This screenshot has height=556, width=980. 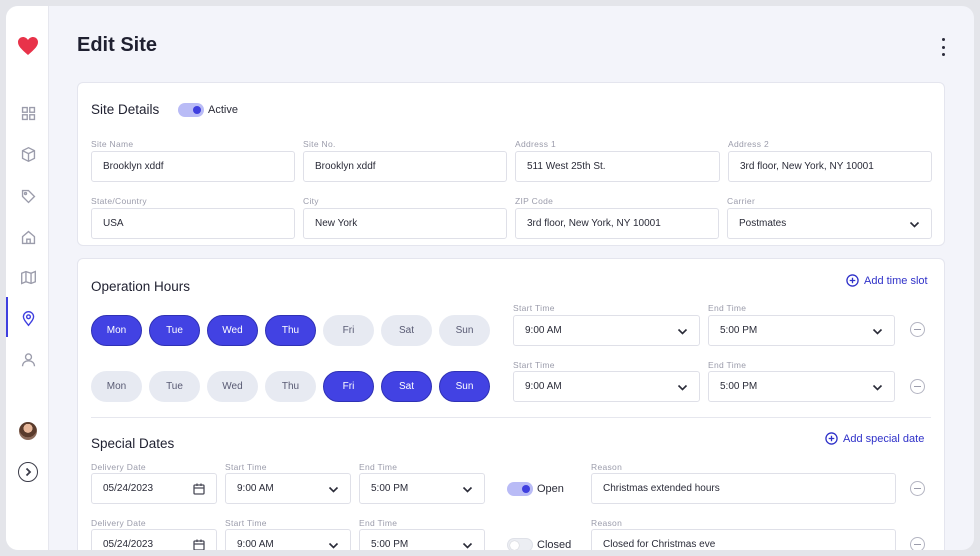 What do you see at coordinates (943, 47) in the screenshot?
I see `more-options-icon` at bounding box center [943, 47].